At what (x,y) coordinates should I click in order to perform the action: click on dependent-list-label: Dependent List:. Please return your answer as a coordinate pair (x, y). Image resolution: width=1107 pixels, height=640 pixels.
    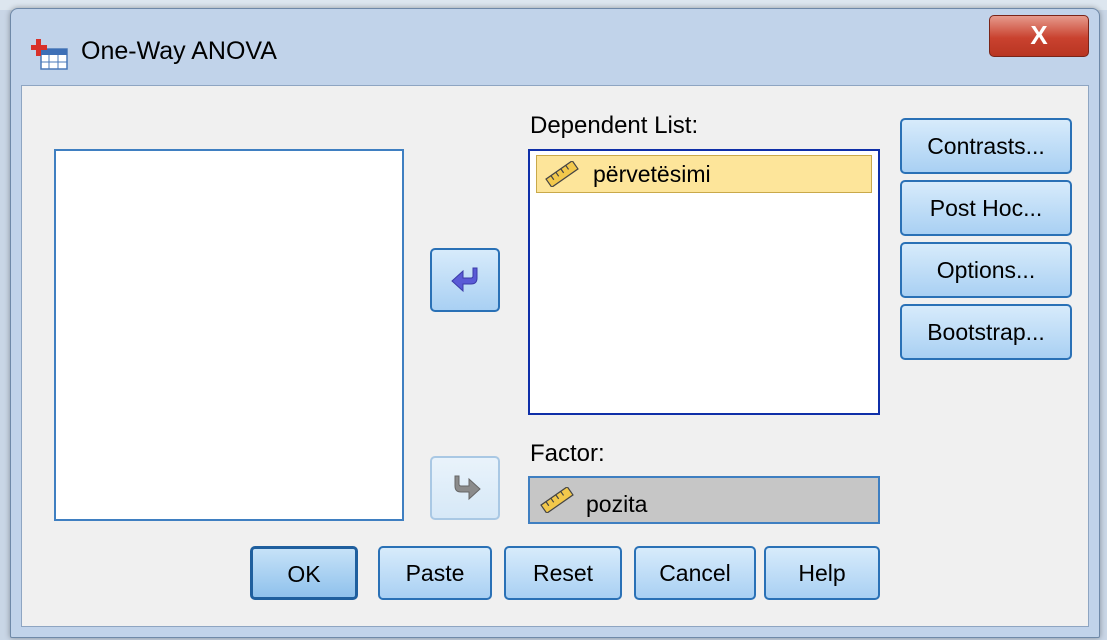
    Looking at the image, I should click on (614, 125).